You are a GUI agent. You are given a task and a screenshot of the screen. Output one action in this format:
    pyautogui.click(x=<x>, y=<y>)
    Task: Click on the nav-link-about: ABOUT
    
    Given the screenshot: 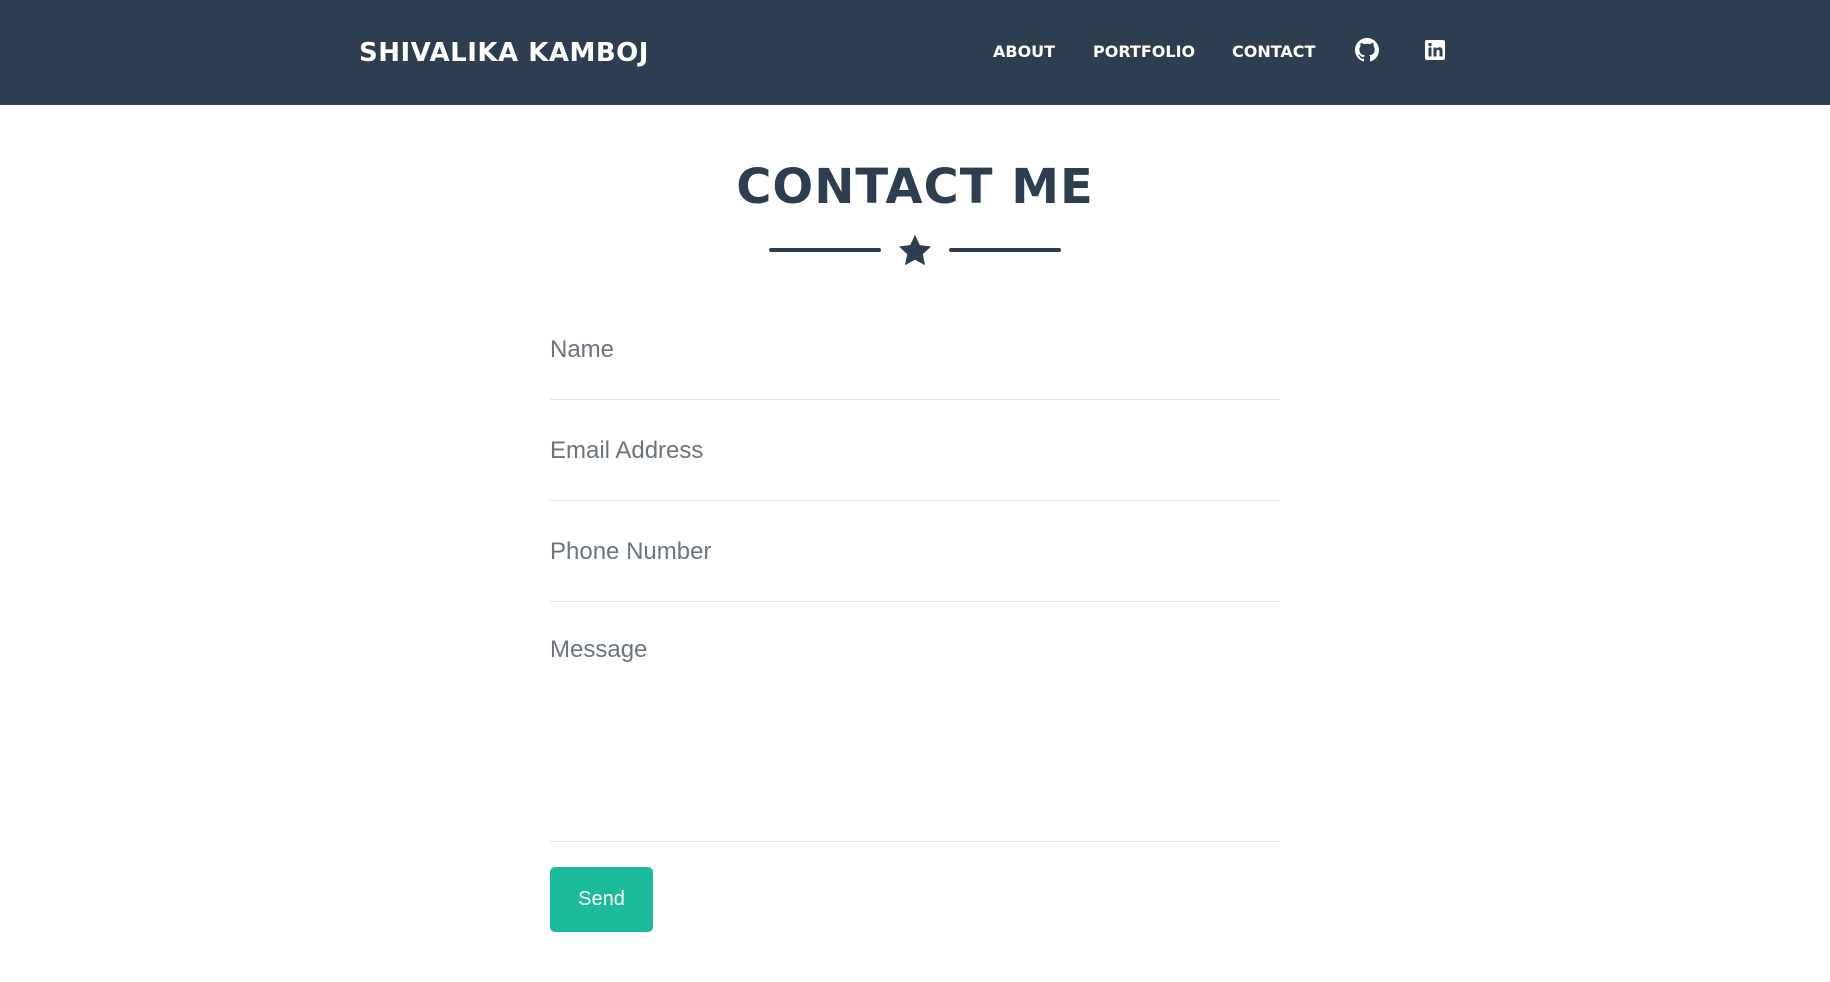 What is the action you would take?
    pyautogui.click(x=1024, y=52)
    